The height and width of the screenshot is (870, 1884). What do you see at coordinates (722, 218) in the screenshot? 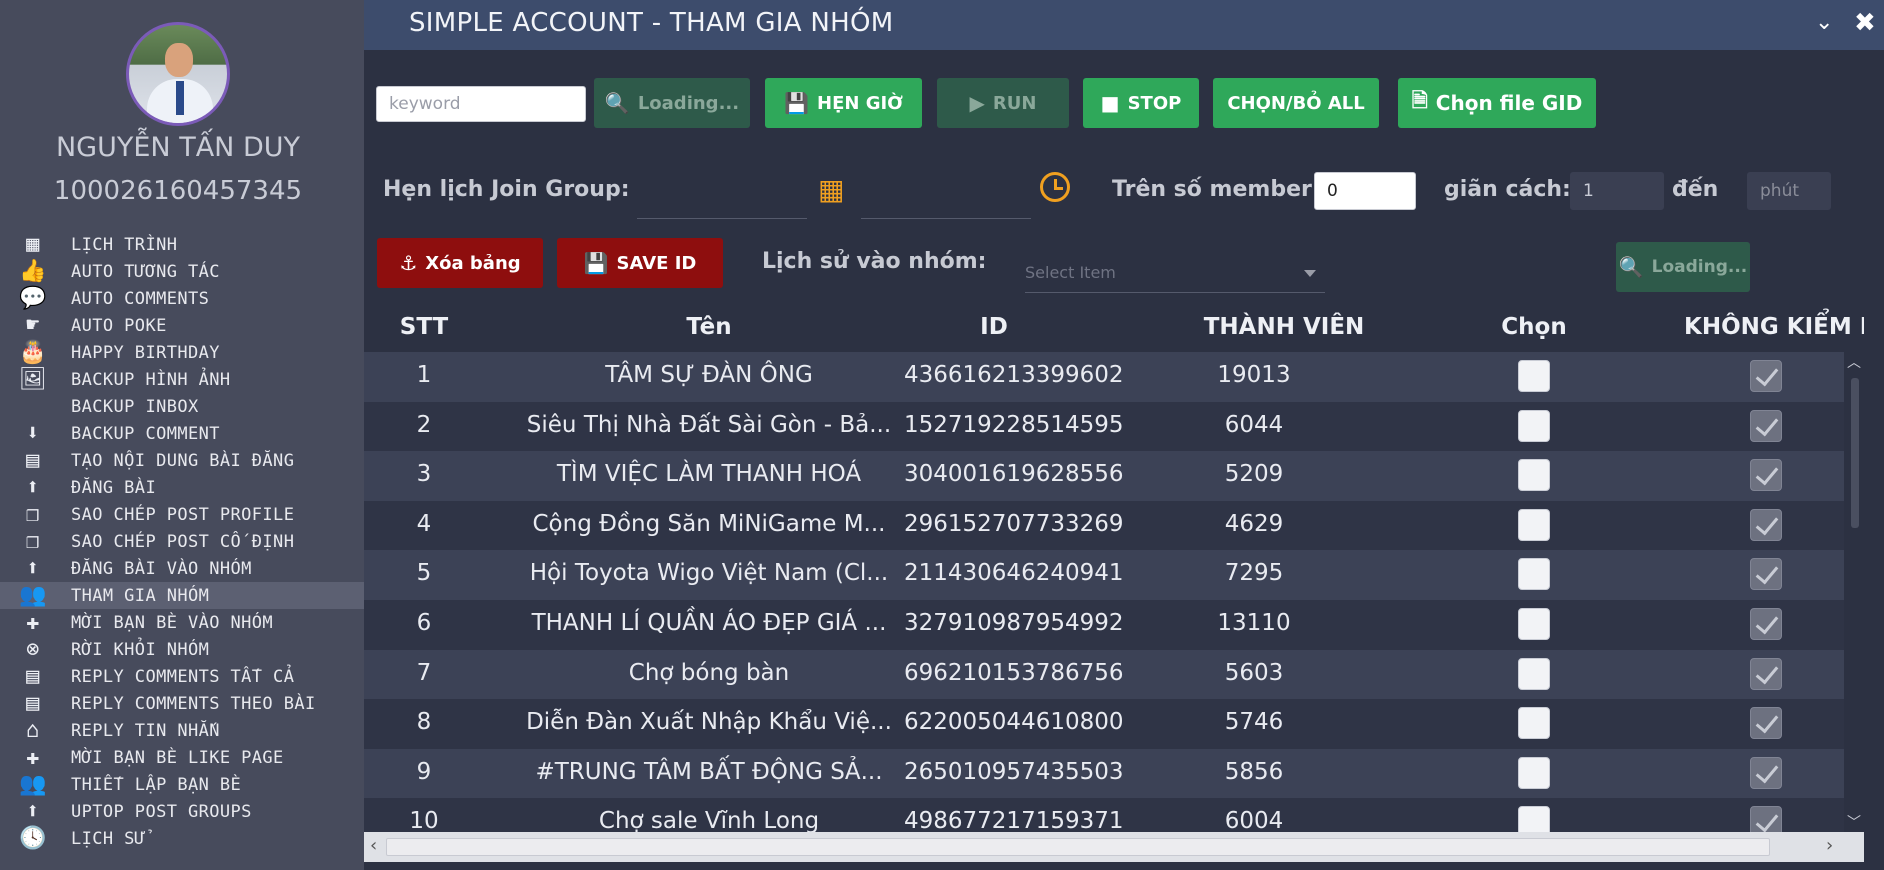
I see `date-picker-underline` at bounding box center [722, 218].